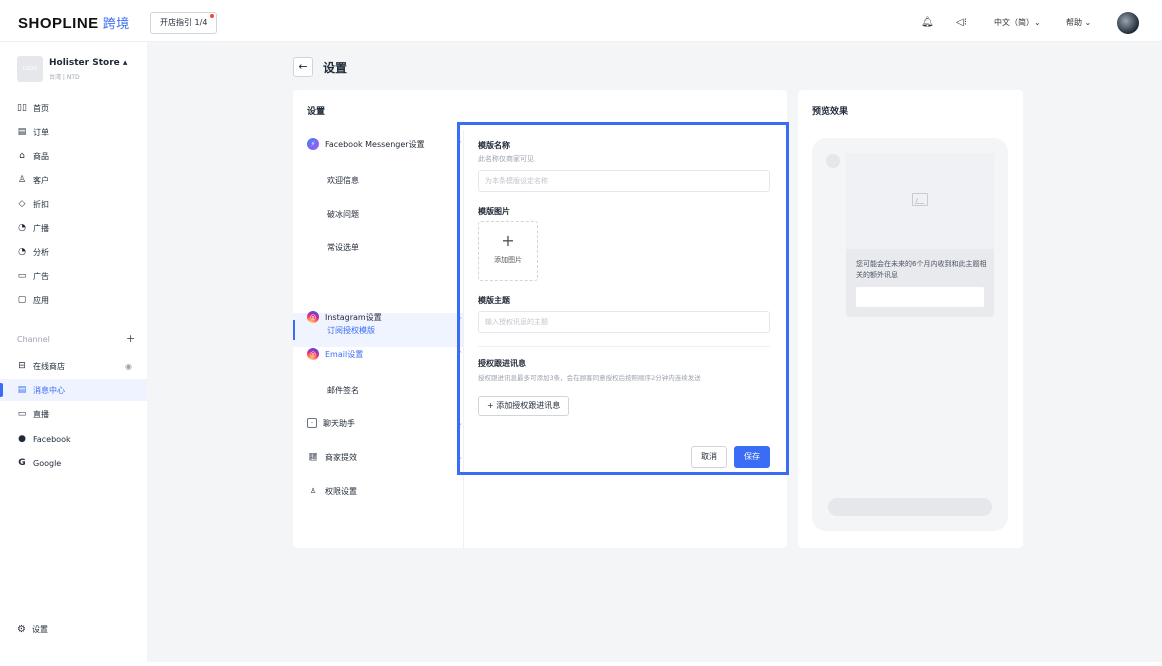 This screenshot has height=666, width=1162. Describe the element at coordinates (382, 491) in the screenshot. I see `menu-permission-settings: ♙ 权限设置` at that location.